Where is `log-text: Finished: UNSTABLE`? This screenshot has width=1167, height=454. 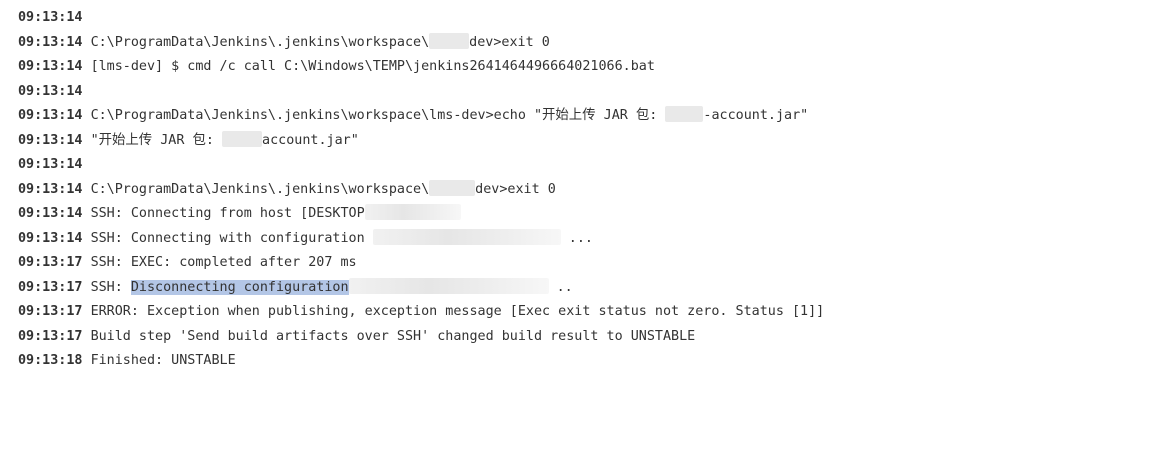
log-text: Finished: UNSTABLE is located at coordinates (163, 360).